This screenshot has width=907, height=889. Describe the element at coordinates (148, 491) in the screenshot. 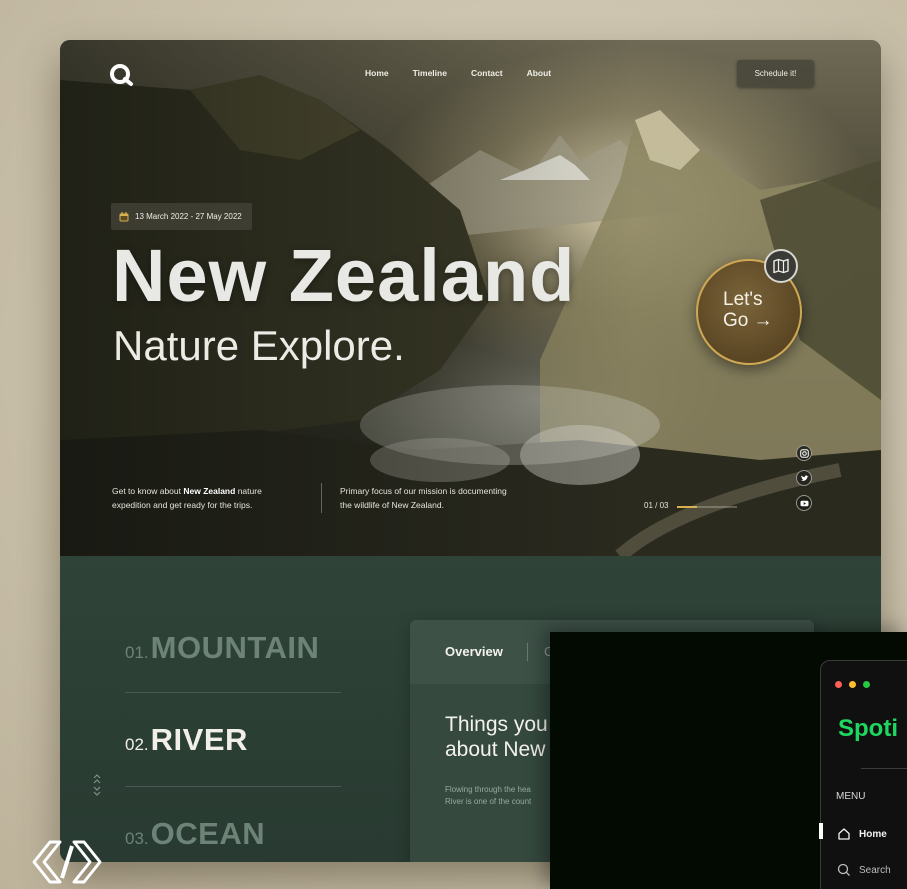

I see `intro-pre: Get to know about` at that location.